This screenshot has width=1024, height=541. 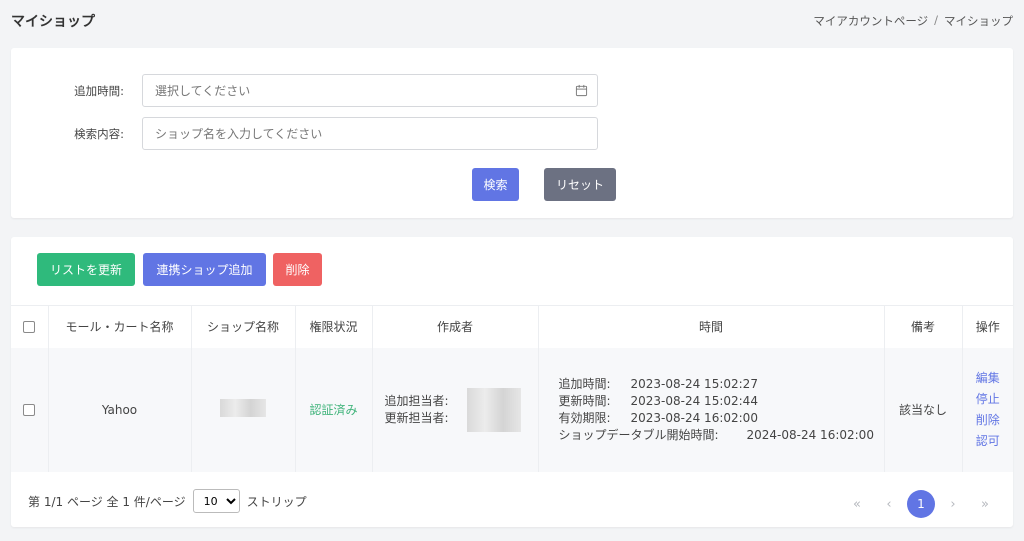 I want to click on time-updated-line: 更新時間: 2023-08-24 15:02:44, so click(x=721, y=401).